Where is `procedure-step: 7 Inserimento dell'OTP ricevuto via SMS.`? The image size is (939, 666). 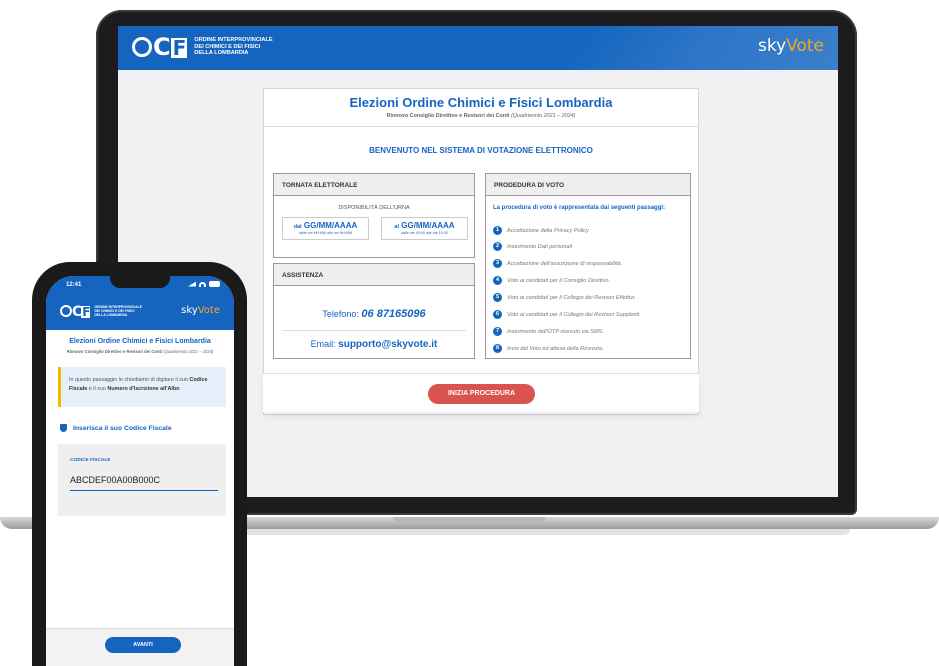 procedure-step: 7 Inserimento dell'OTP ricevuto via SMS. is located at coordinates (548, 331).